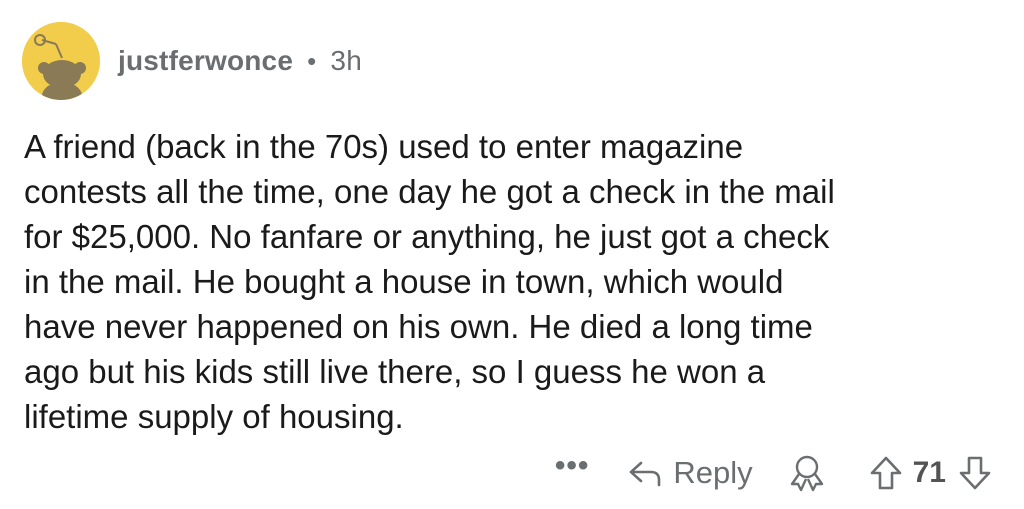 This screenshot has height=509, width=1024. I want to click on vote-controls: 71, so click(930, 473).